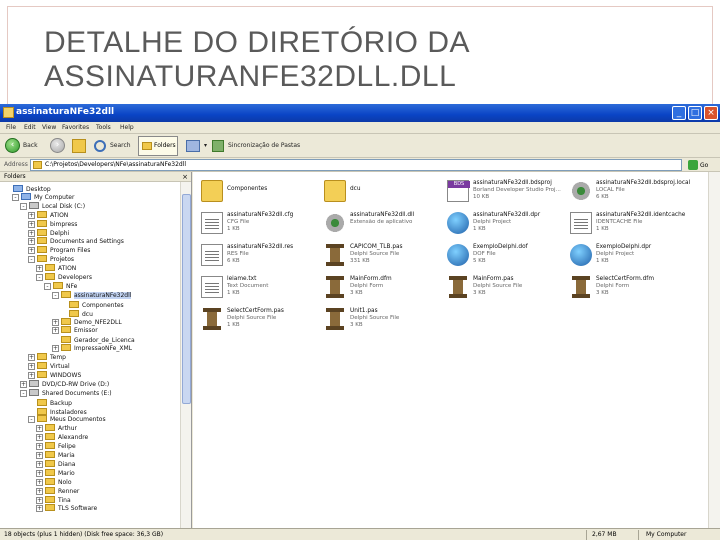  I want to click on tree-item-label: assinaturaNFe32dll, so click(103, 295).